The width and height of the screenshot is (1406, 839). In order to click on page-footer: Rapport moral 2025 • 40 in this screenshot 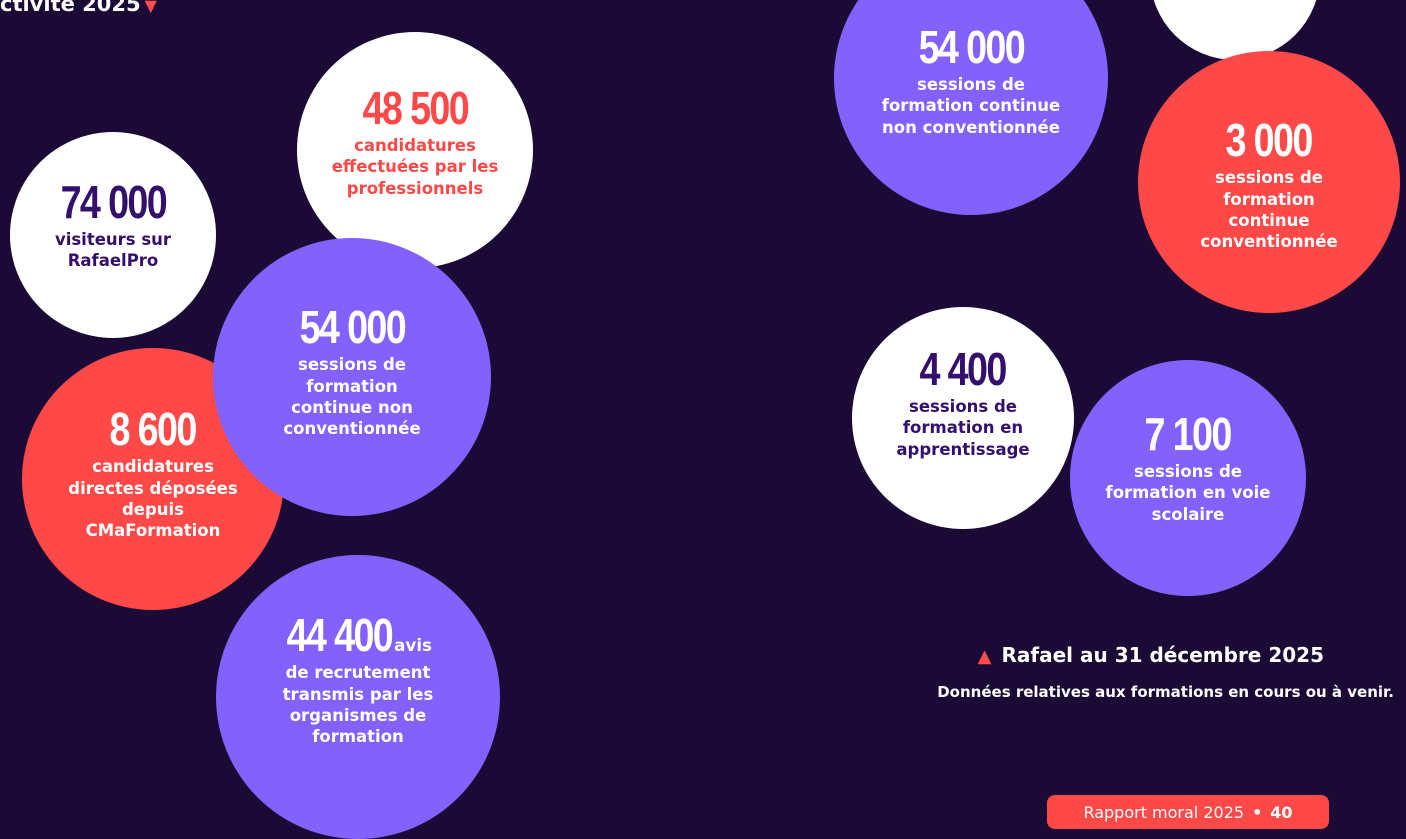, I will do `click(1188, 812)`.